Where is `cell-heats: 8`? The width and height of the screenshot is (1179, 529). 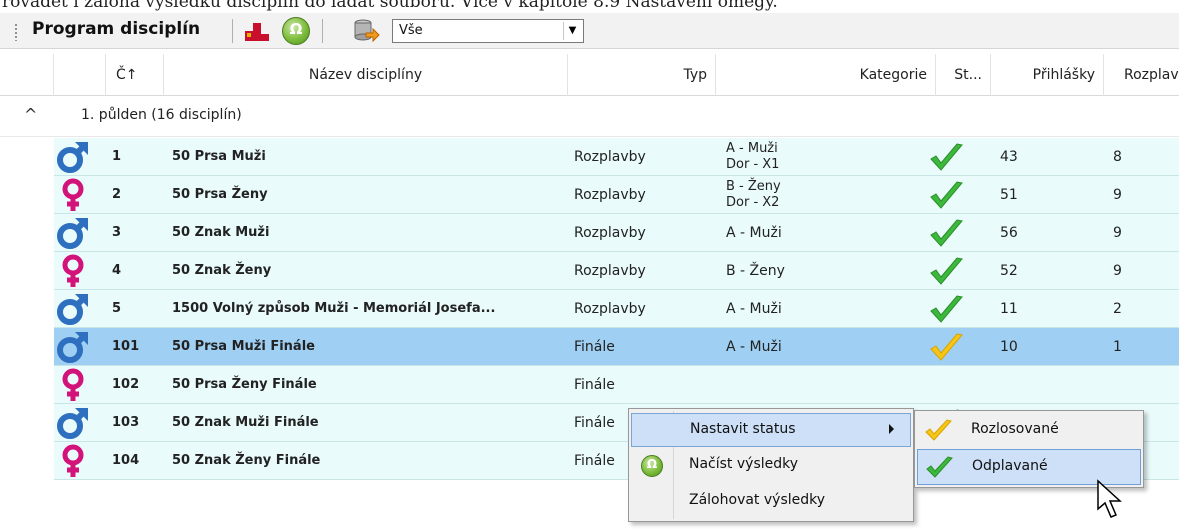
cell-heats: 8 is located at coordinates (1117, 157).